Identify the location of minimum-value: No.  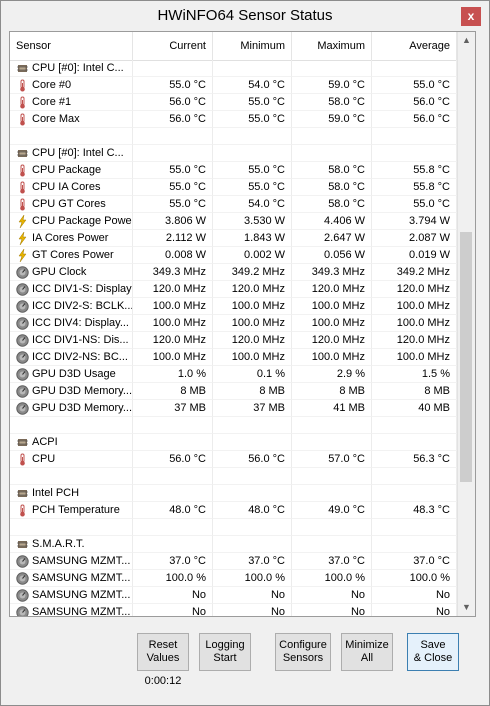
(252, 610).